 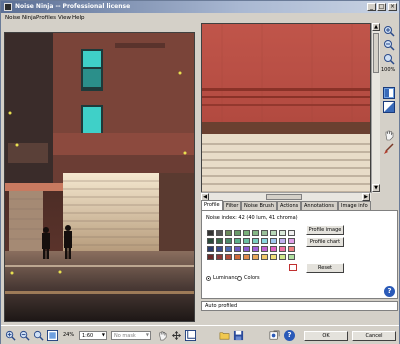 What do you see at coordinates (354, 205) in the screenshot?
I see `tab-image-info: Image info` at bounding box center [354, 205].